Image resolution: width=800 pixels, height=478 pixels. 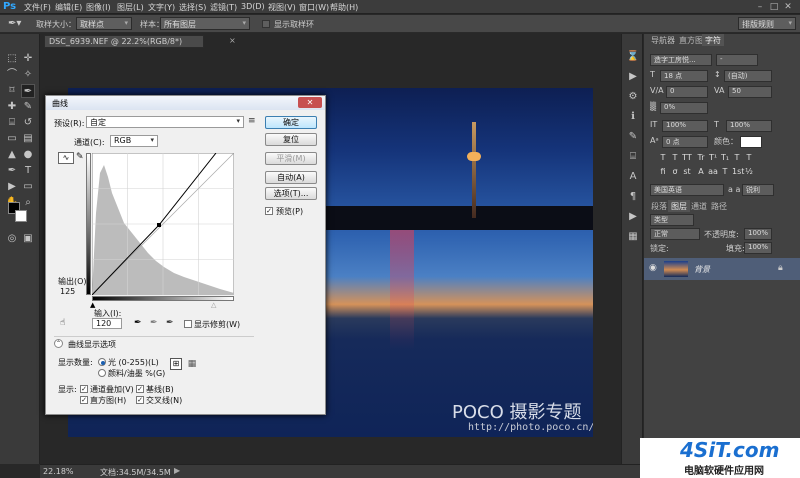 What do you see at coordinates (134, 141) in the screenshot?
I see `channel-select: RGB` at bounding box center [134, 141].